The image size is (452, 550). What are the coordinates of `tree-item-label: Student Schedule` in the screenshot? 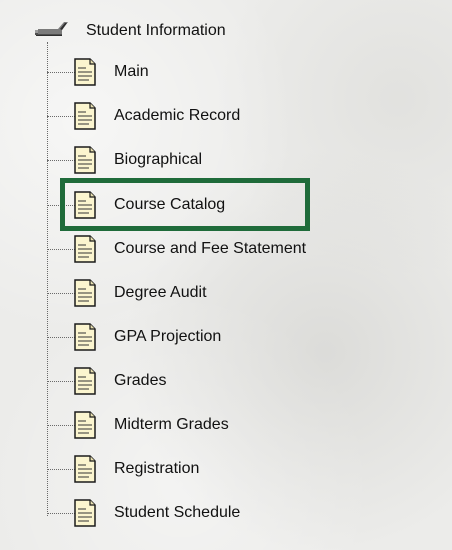 It's located at (177, 512).